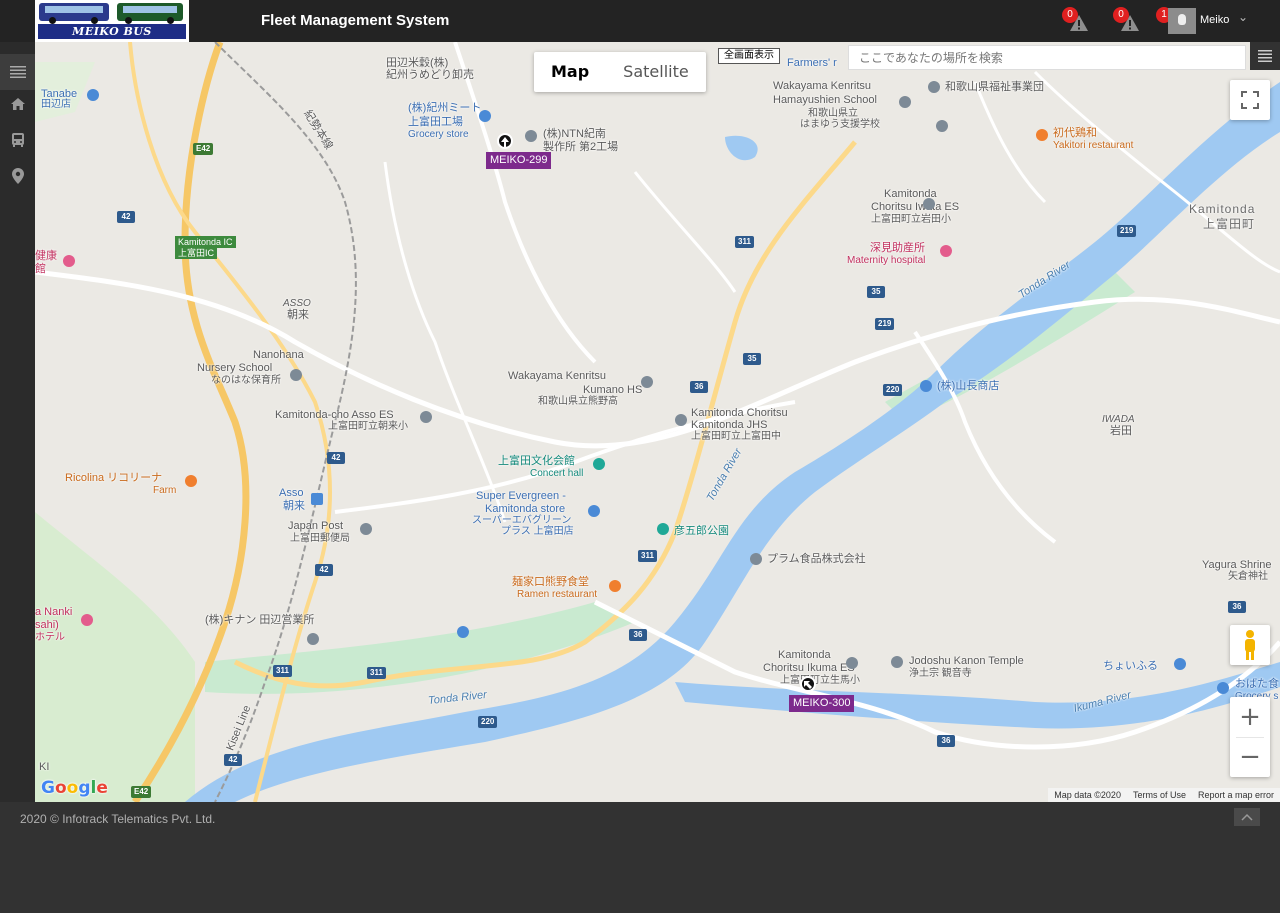 This screenshot has width=1280, height=913. What do you see at coordinates (1265, 56) in the screenshot?
I see `map-menu-button` at bounding box center [1265, 56].